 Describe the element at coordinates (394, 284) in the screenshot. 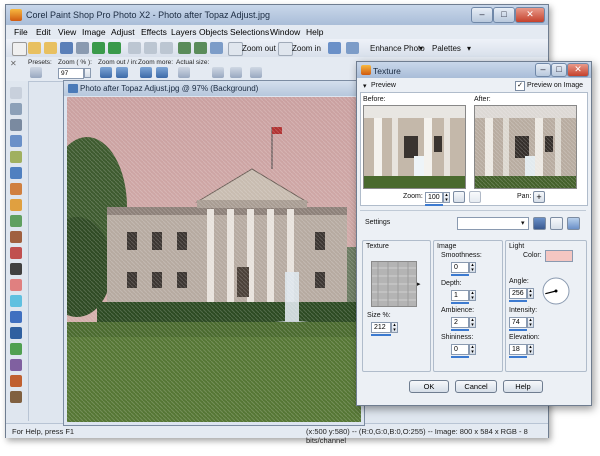

I see `texture-swatch` at that location.